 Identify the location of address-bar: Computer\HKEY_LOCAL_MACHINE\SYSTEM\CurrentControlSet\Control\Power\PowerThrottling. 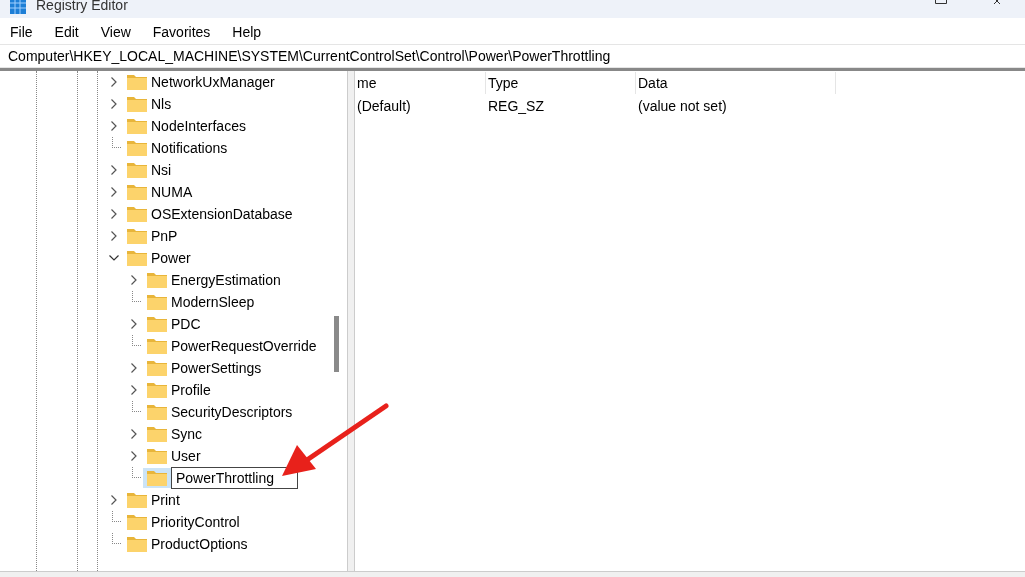
(309, 56).